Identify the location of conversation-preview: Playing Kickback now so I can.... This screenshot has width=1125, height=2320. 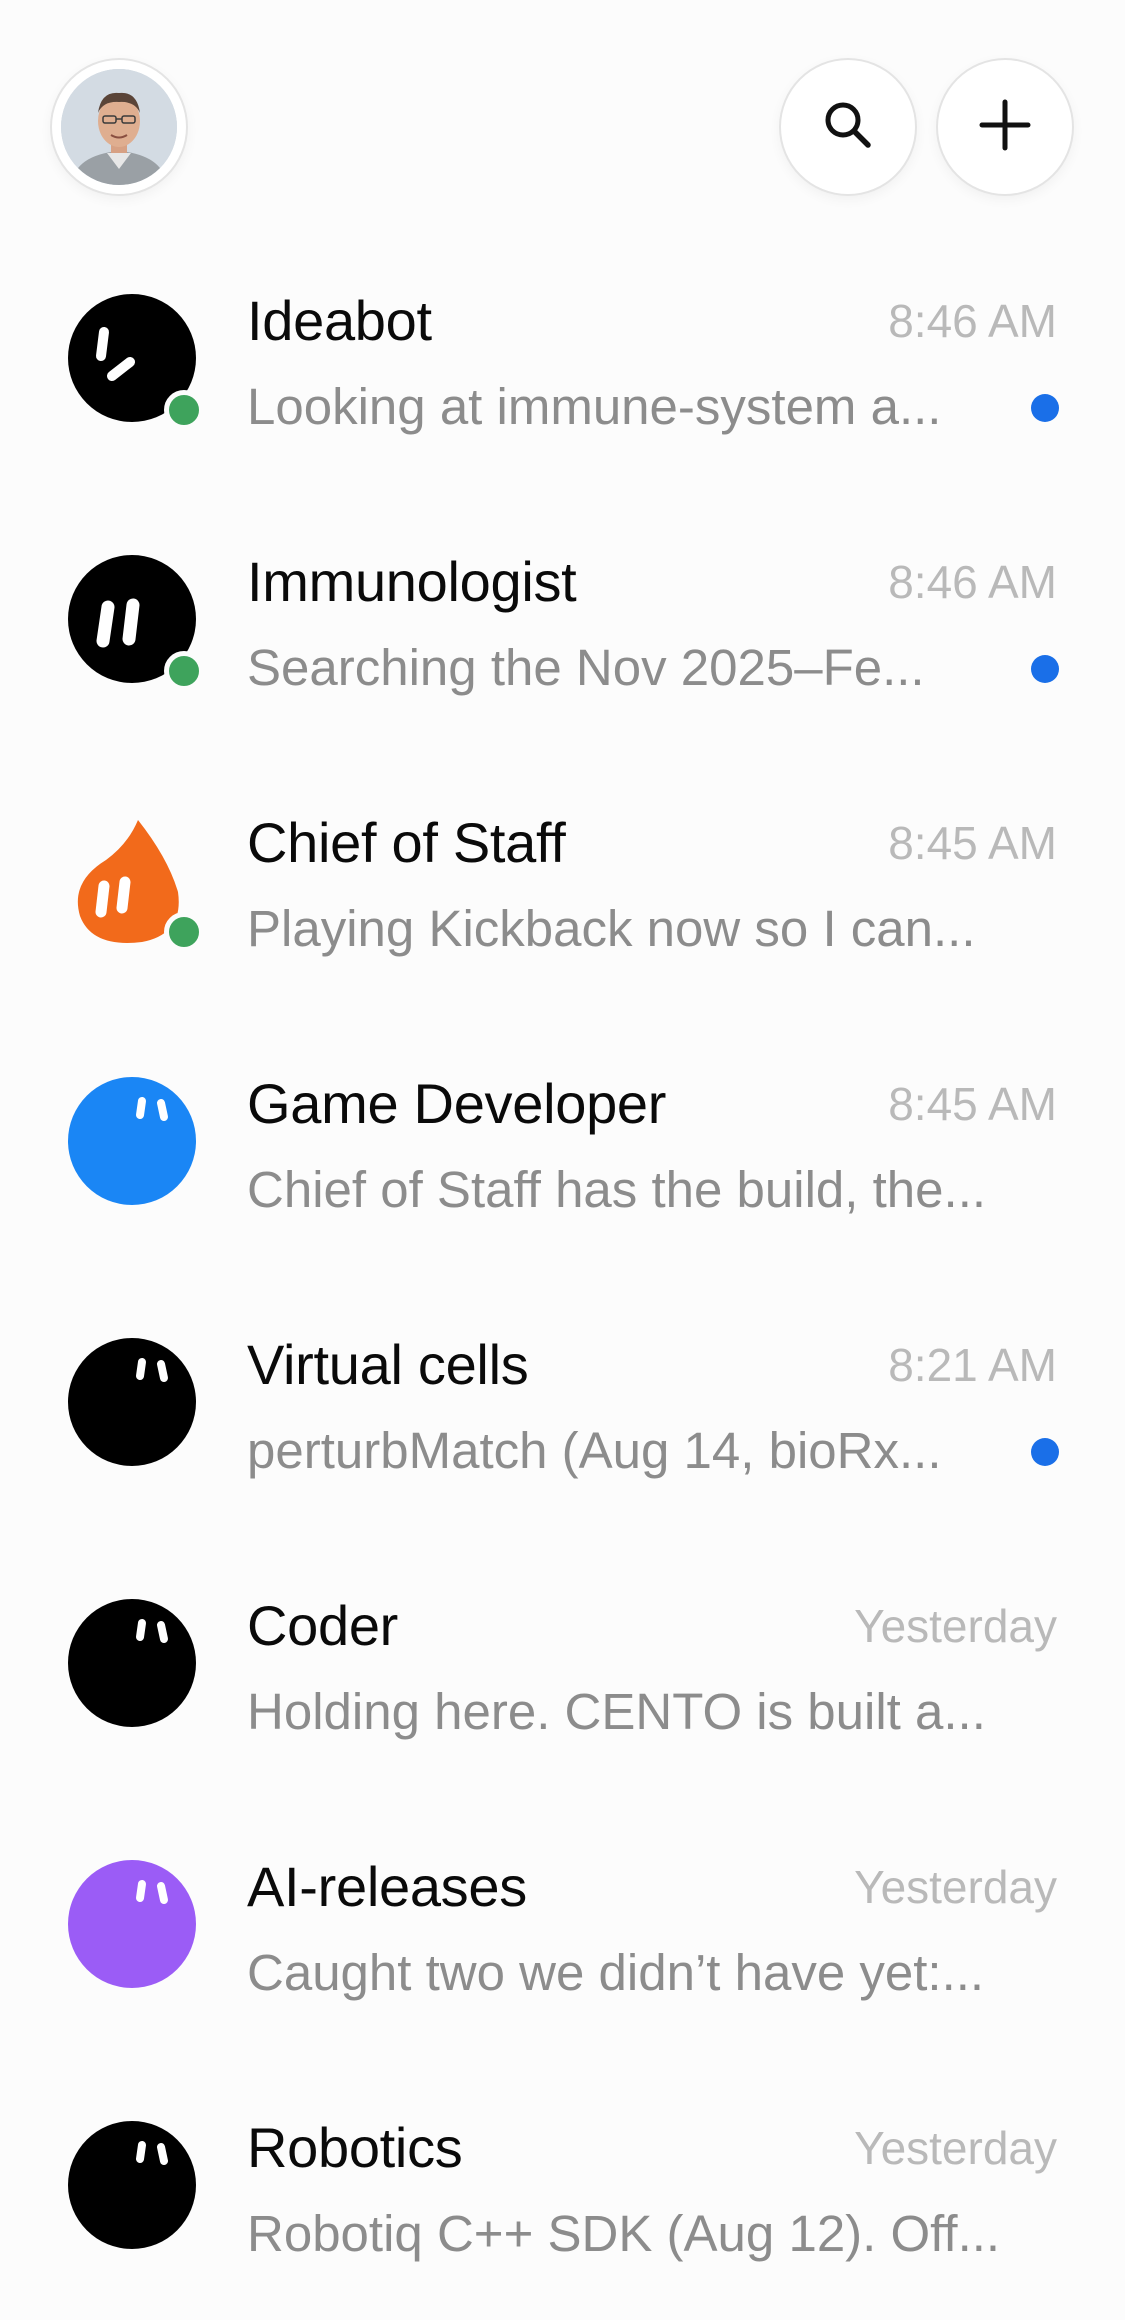
(611, 928).